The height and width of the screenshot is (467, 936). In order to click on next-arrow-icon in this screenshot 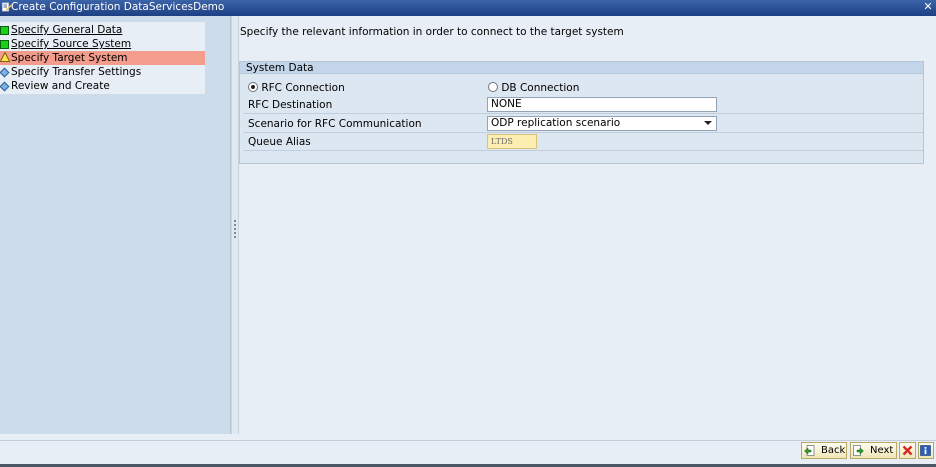, I will do `click(858, 450)`.